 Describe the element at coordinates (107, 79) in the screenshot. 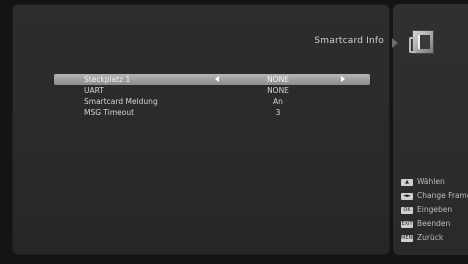

I see `row-label: Steckplatz 1` at that location.